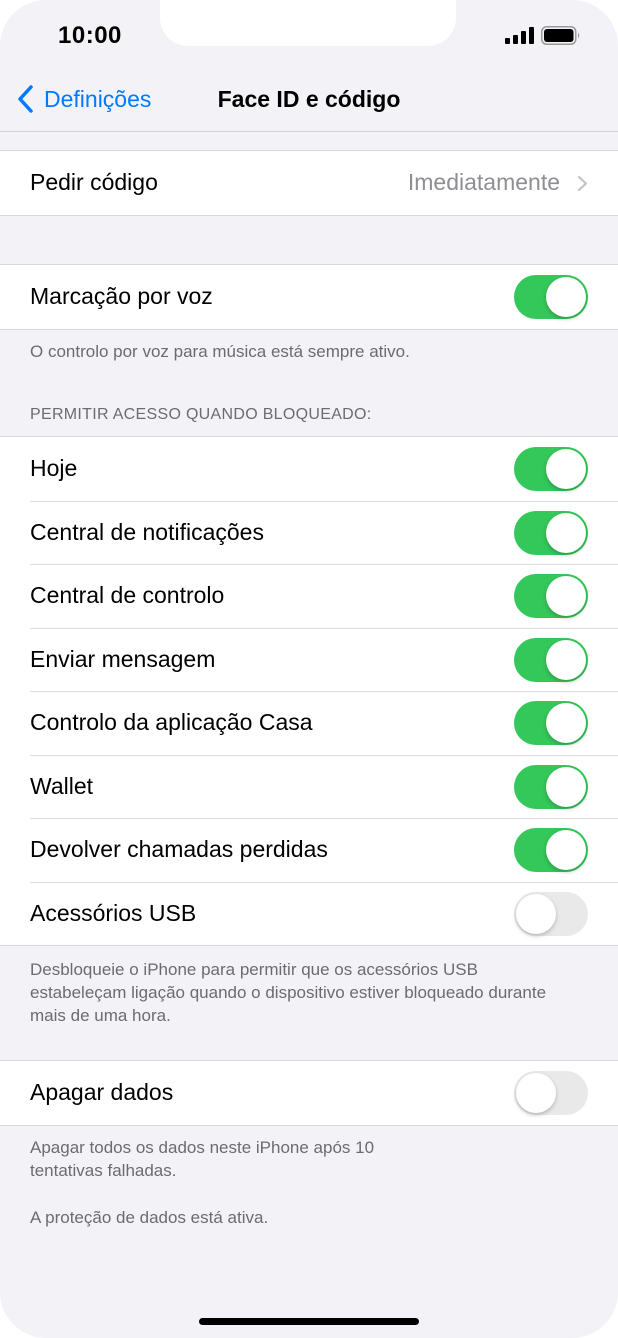  Describe the element at coordinates (582, 183) in the screenshot. I see `chevron-right-icon` at that location.